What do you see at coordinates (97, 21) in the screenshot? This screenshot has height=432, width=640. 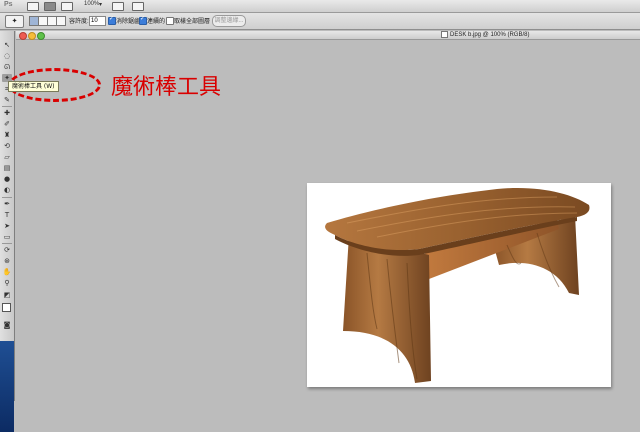 I see `tolerance-input: 10` at bounding box center [97, 21].